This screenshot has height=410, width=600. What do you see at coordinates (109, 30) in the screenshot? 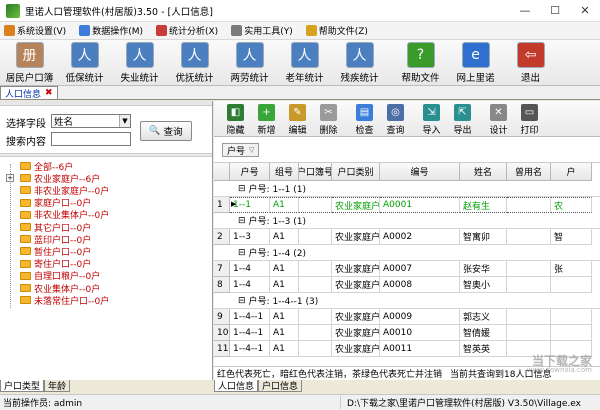
I see `menu-item-1: 数据操作(M)` at bounding box center [109, 30].